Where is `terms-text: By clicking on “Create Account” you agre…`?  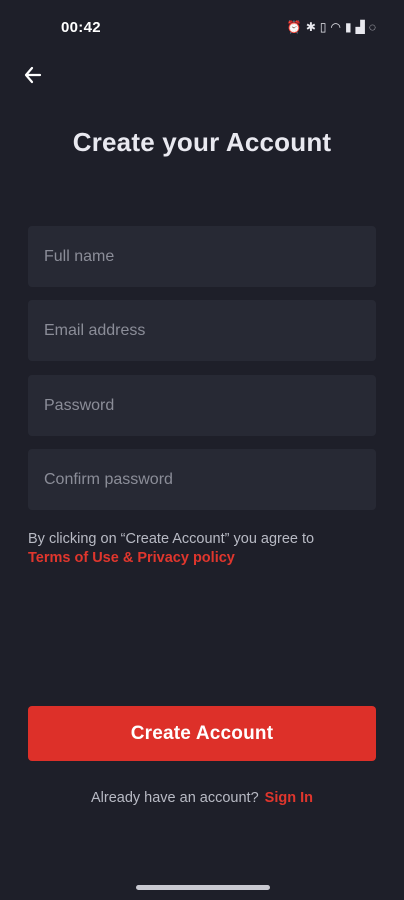 terms-text: By clicking on “Create Account” you agre… is located at coordinates (171, 539).